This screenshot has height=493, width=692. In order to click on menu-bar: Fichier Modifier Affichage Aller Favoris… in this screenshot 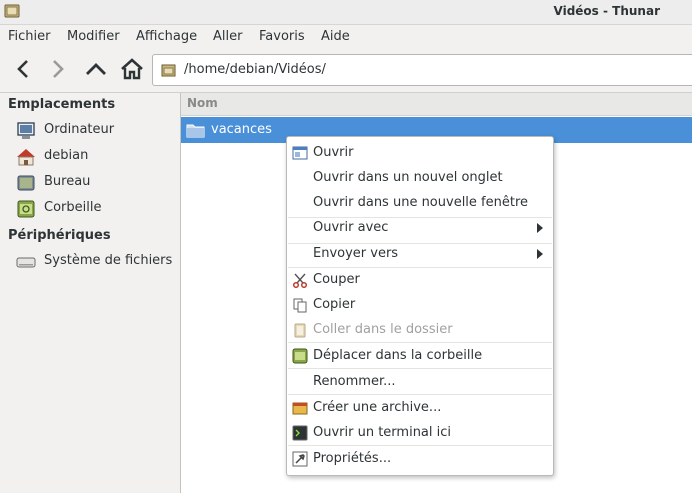, I will do `click(346, 36)`.